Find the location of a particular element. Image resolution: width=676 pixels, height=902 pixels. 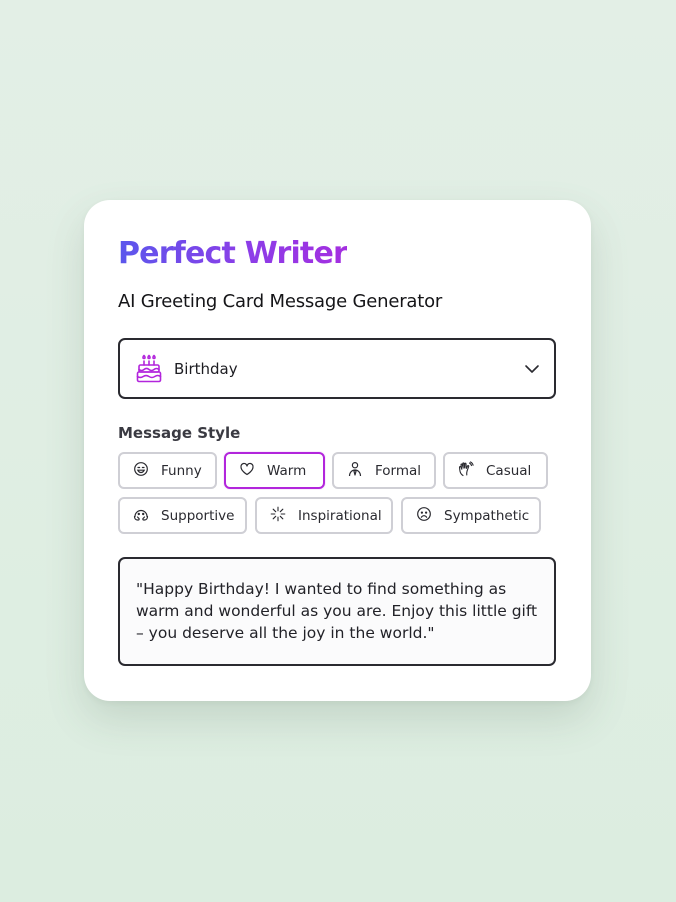

style-chip-label: Formal is located at coordinates (398, 470).